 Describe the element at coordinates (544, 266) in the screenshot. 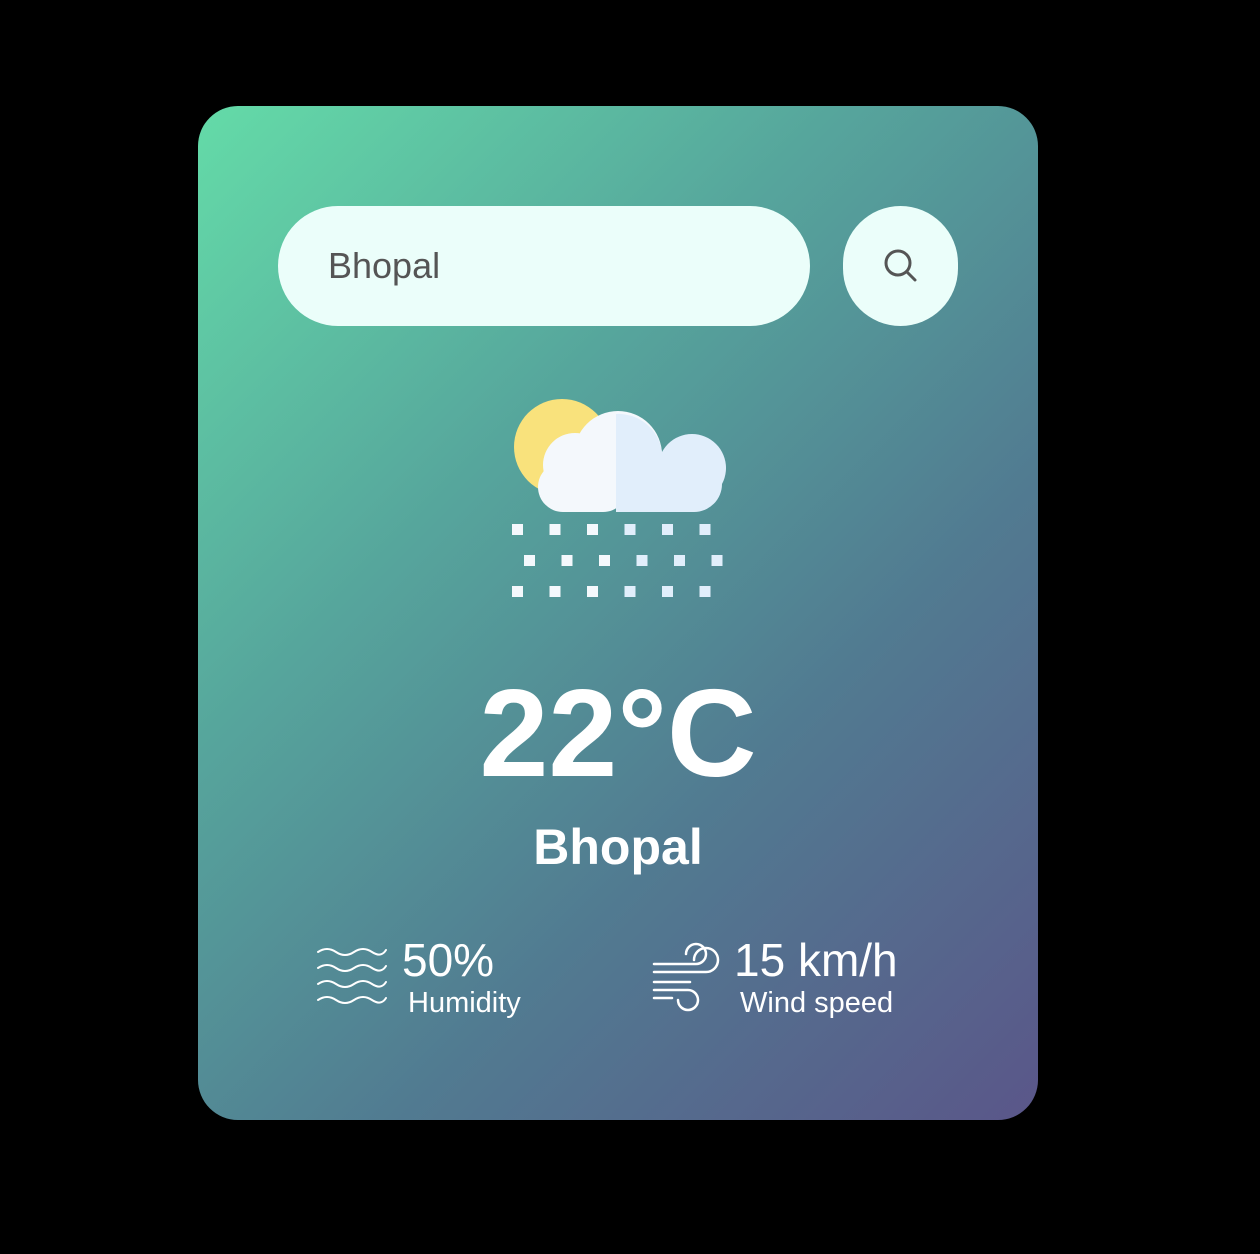

I see `city-search-input` at that location.